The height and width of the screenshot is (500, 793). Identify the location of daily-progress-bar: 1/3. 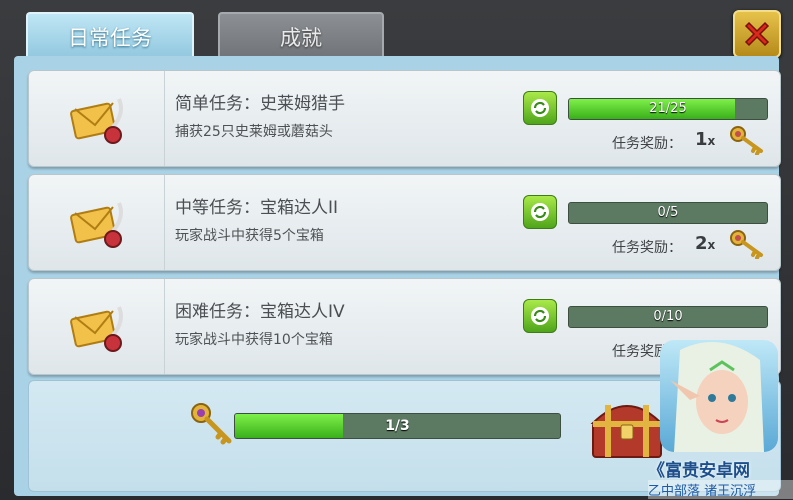
(397, 426).